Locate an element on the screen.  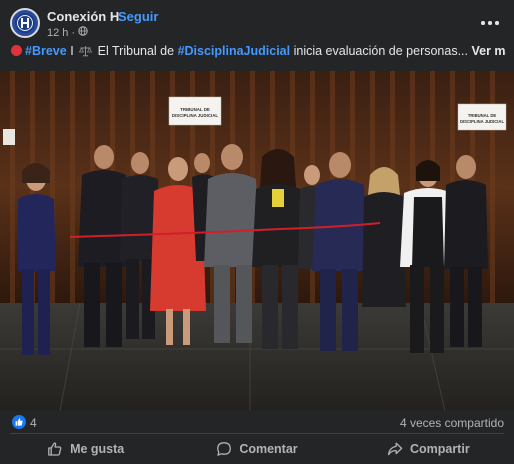
wall-plaque is located at coordinates (9, 137).